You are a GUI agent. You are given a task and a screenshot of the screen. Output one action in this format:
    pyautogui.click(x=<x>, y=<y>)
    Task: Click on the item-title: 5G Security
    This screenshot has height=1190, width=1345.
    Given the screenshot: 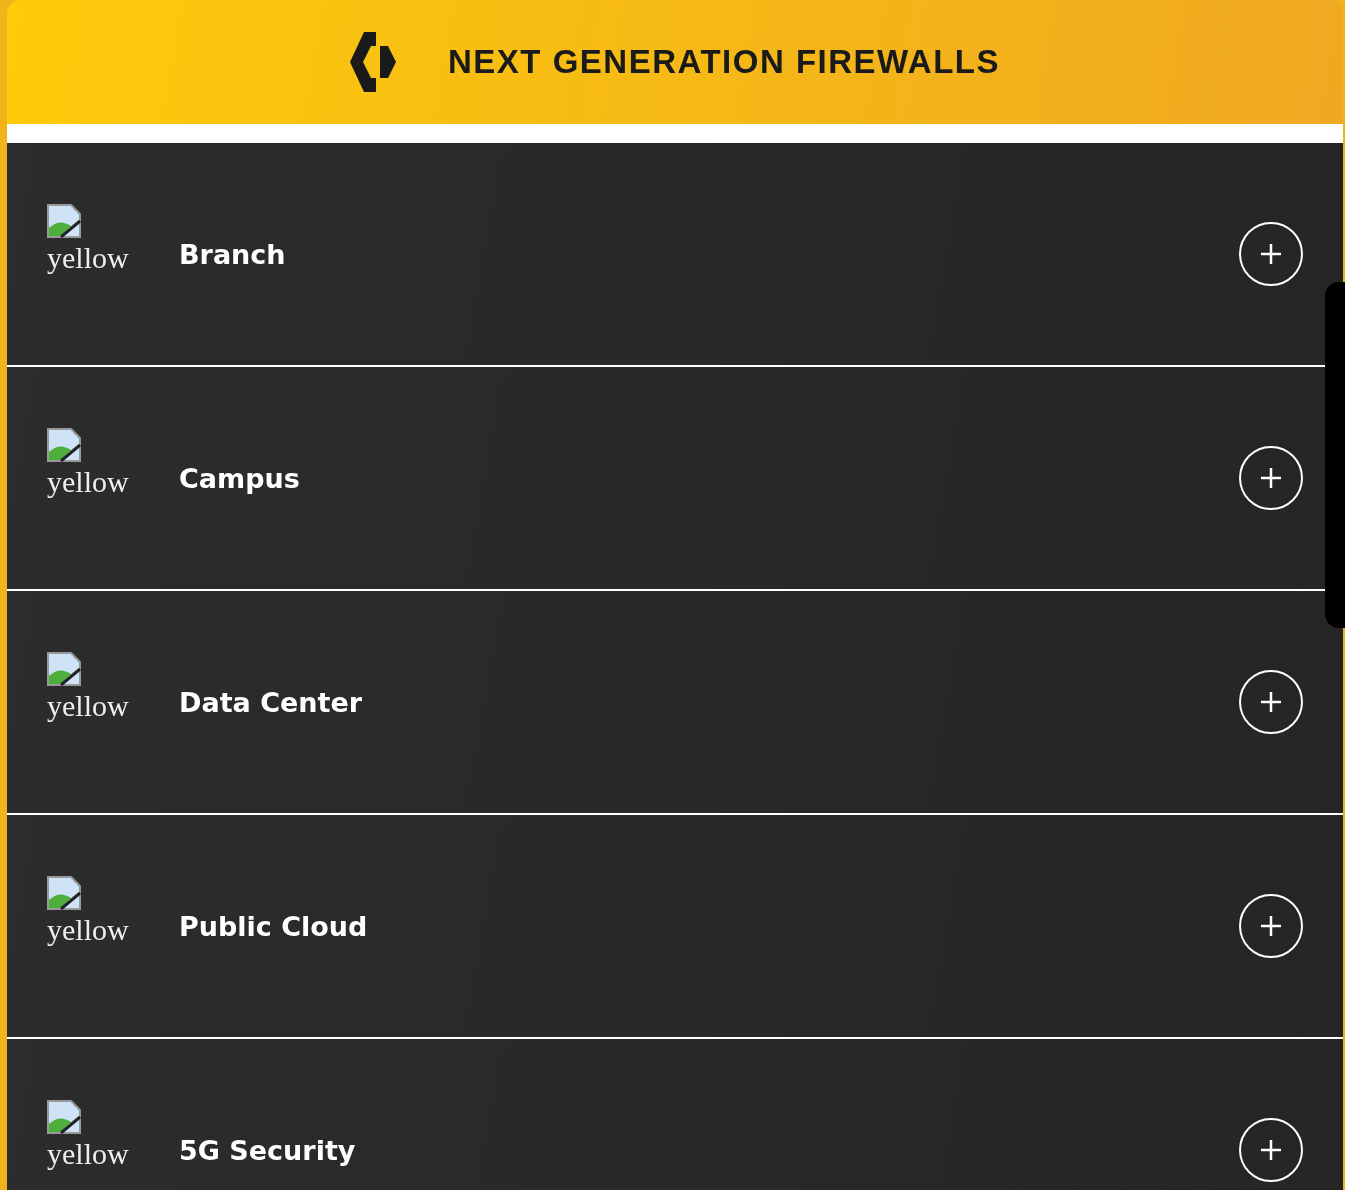 What is the action you would take?
    pyautogui.click(x=268, y=1150)
    